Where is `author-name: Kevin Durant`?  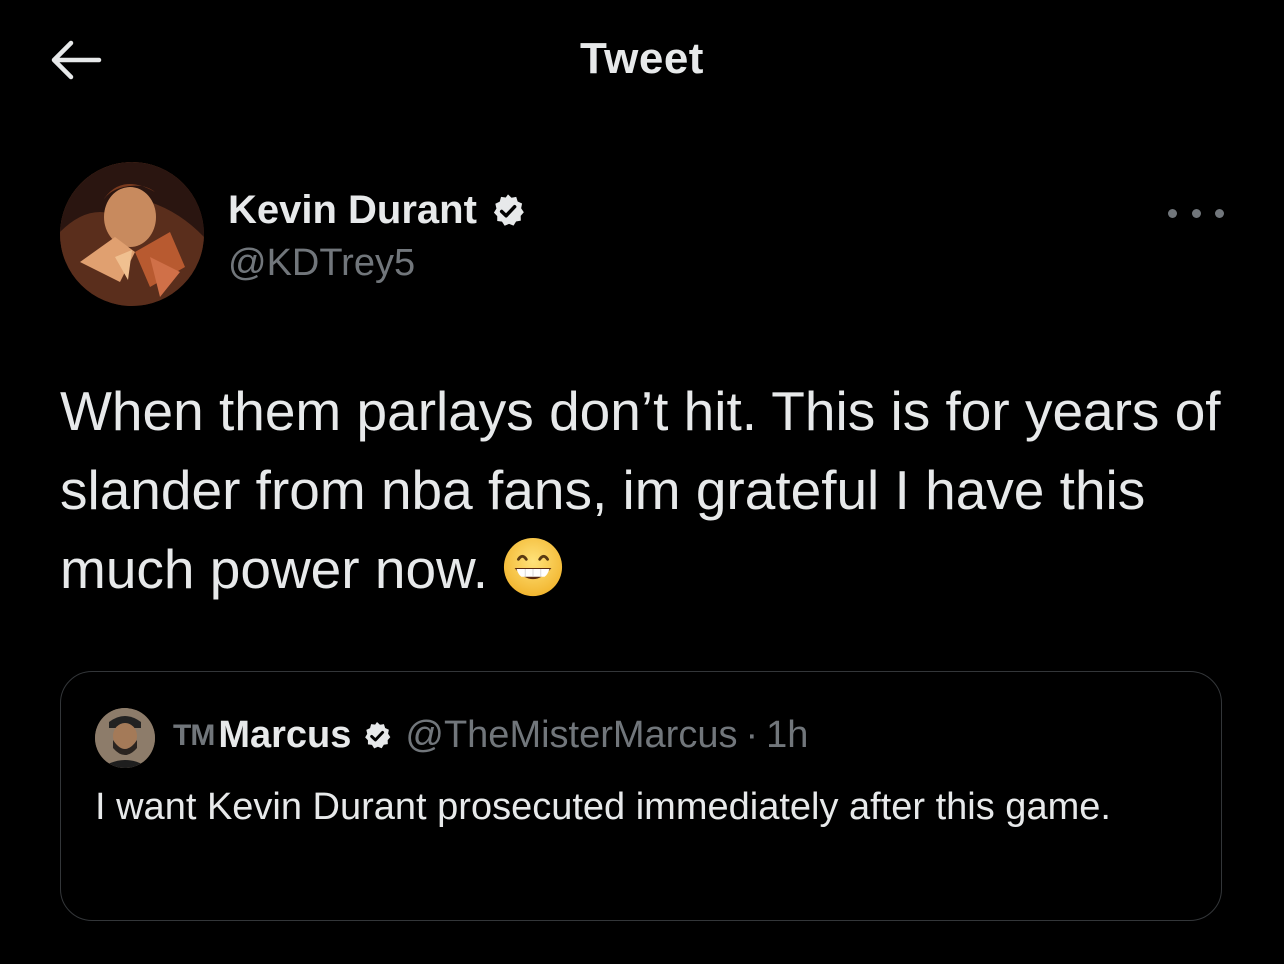
author-name: Kevin Durant is located at coordinates (377, 210).